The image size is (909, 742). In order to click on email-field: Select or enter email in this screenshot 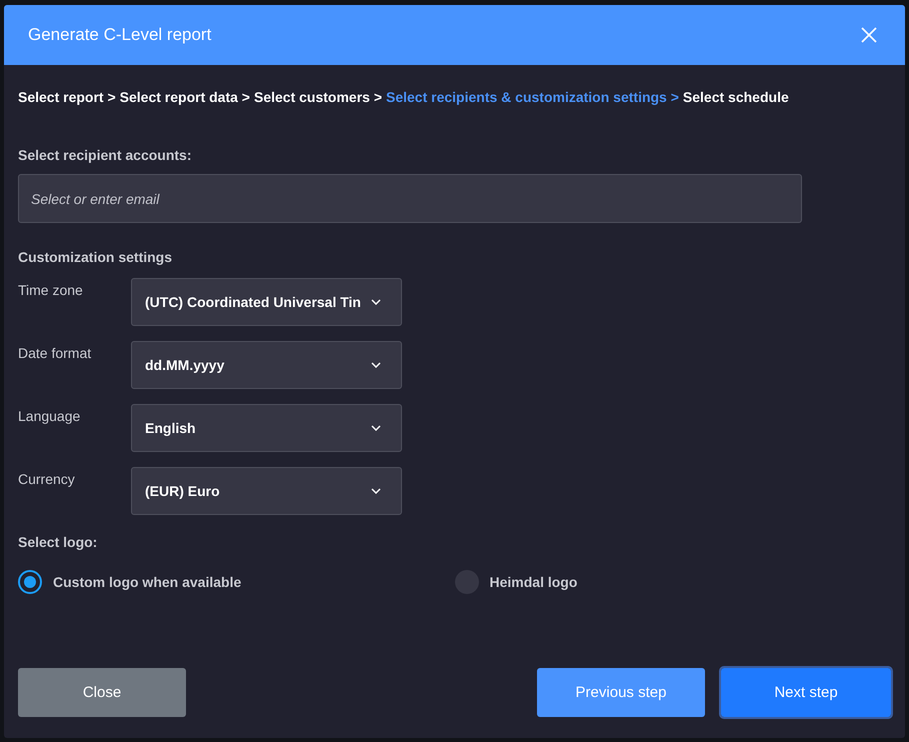, I will do `click(410, 198)`.